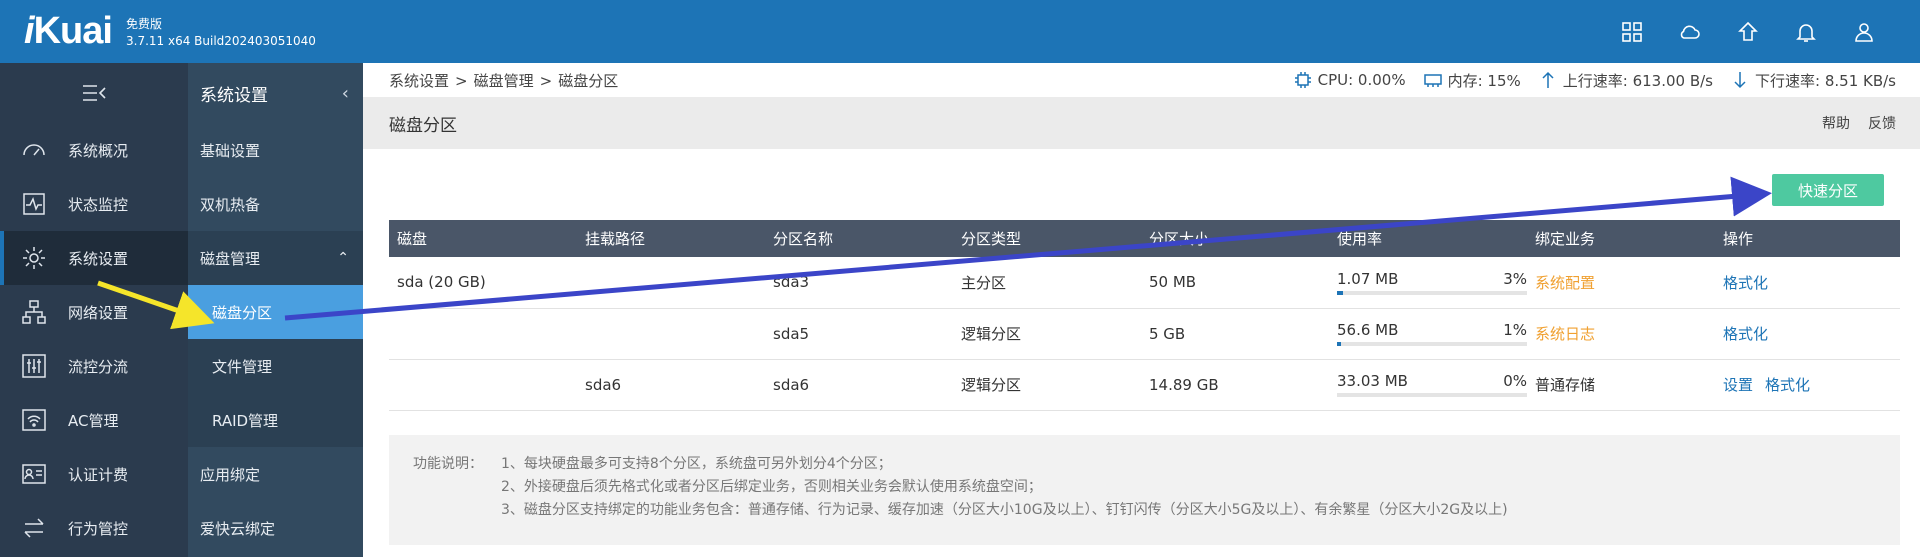 Image resolution: width=1920 pixels, height=557 pixels. What do you see at coordinates (448, 464) in the screenshot?
I see `notes-label: 功能说明：` at bounding box center [448, 464].